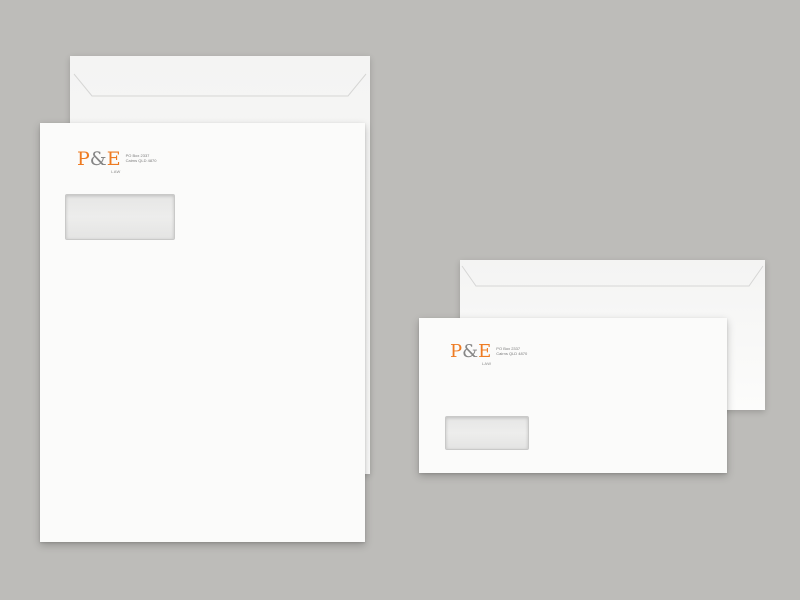 The height and width of the screenshot is (600, 800). I want to click on large-envelope-logo: P&E LAW PO Box 2337 Cairns QLD 4870, so click(117, 161).